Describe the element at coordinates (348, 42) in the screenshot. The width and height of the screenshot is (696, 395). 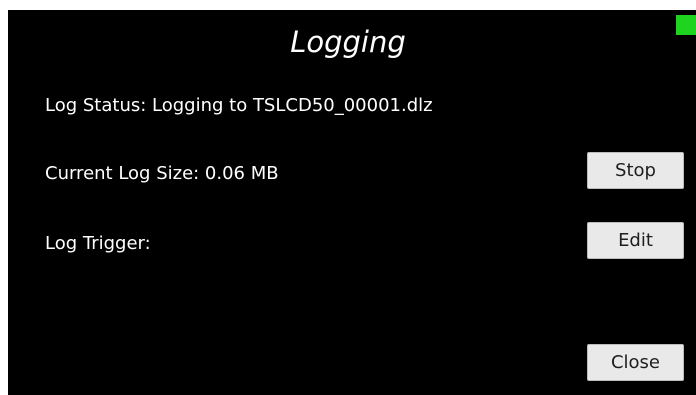
I see `page-title: Logging` at that location.